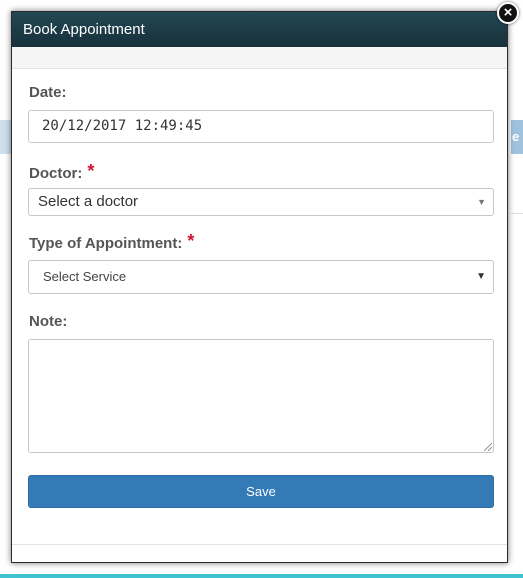 The height and width of the screenshot is (578, 523). I want to click on date-label-text: Date:, so click(48, 92).